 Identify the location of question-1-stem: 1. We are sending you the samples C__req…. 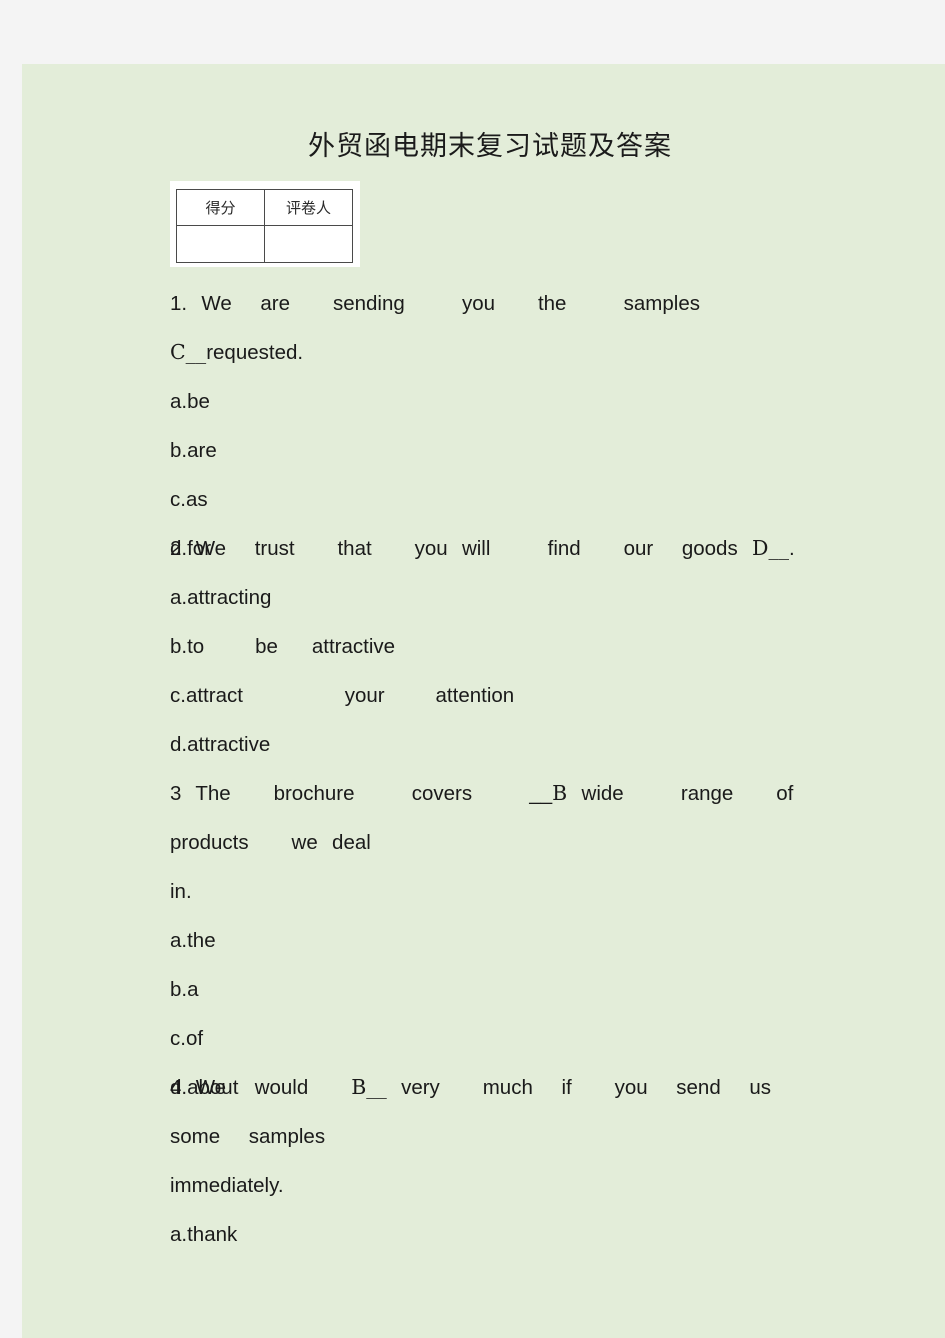
(500, 328).